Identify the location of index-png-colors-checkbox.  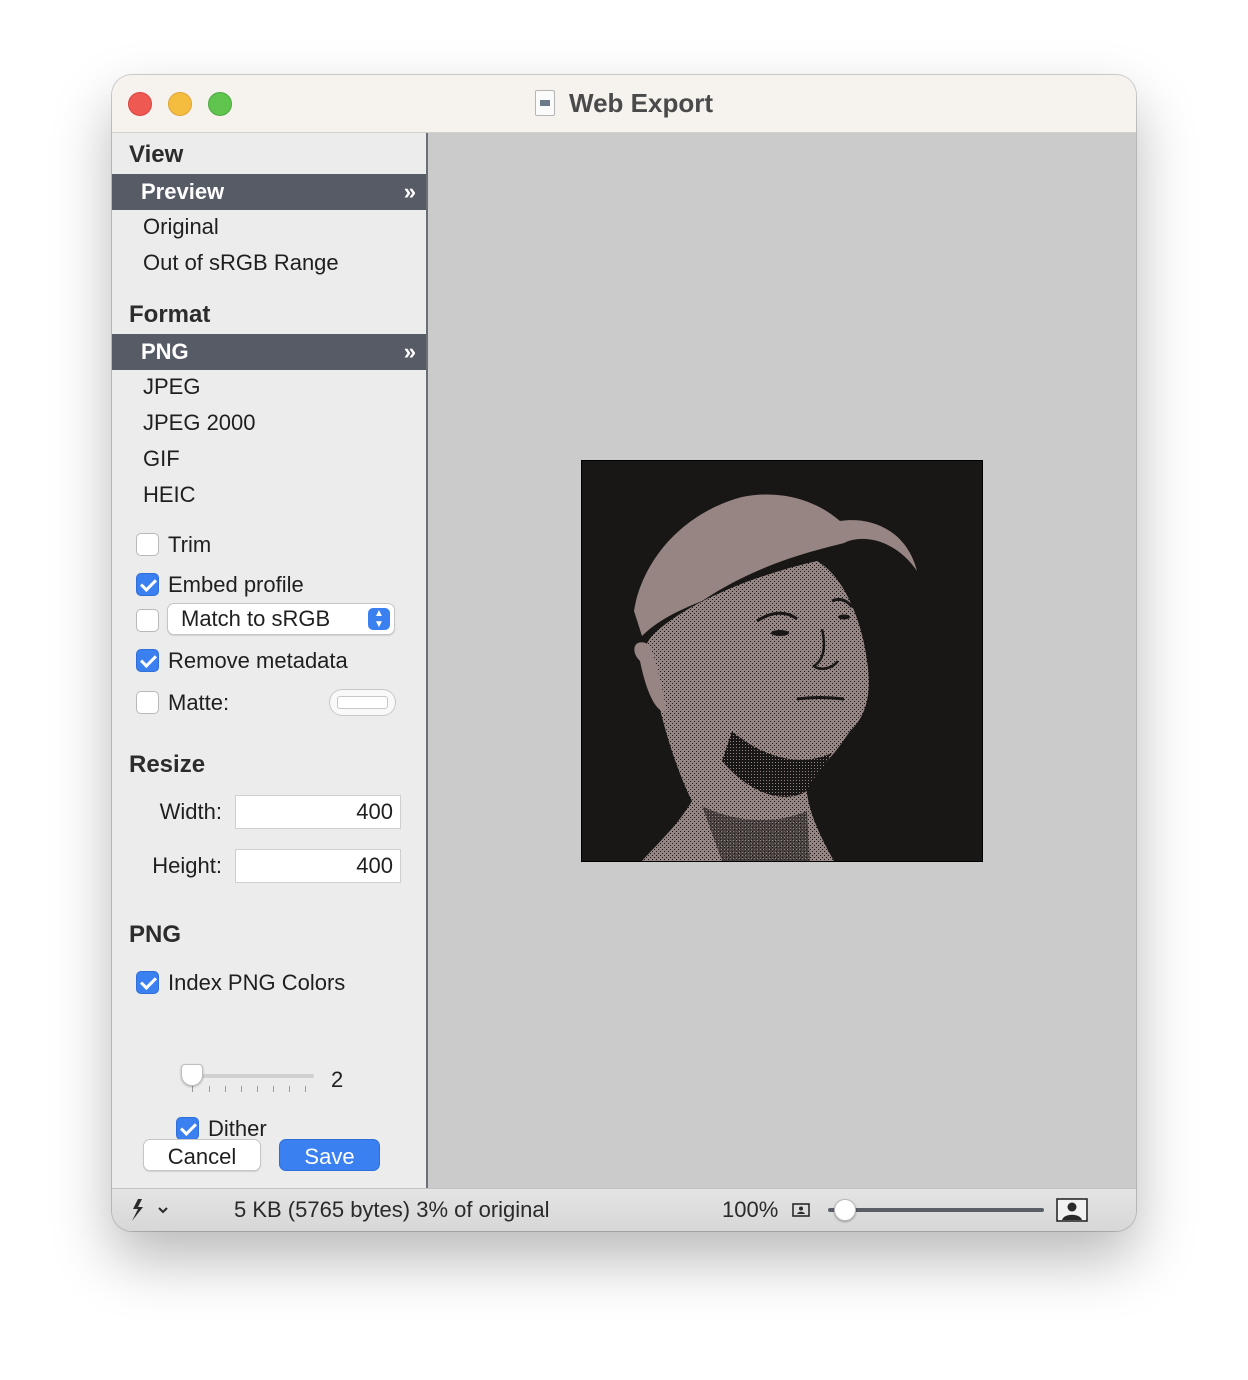
(147, 982).